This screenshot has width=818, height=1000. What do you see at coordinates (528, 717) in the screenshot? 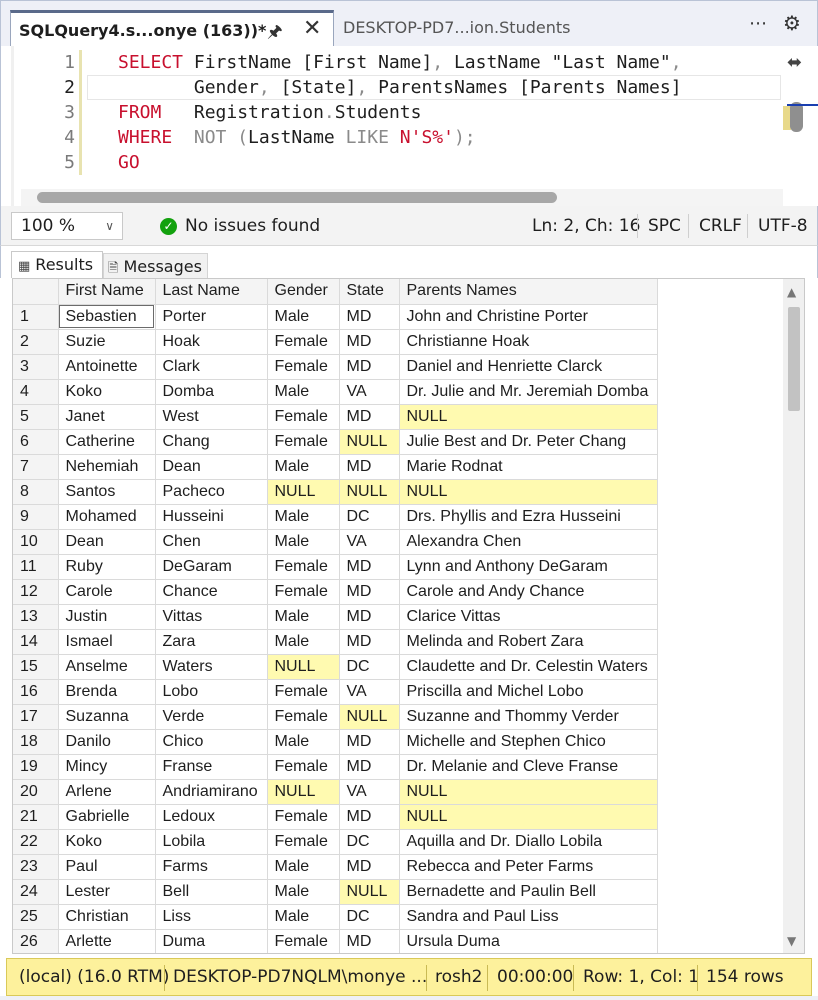
I see `parents-names-cell: Suzanne and Thommy Verder` at bounding box center [528, 717].